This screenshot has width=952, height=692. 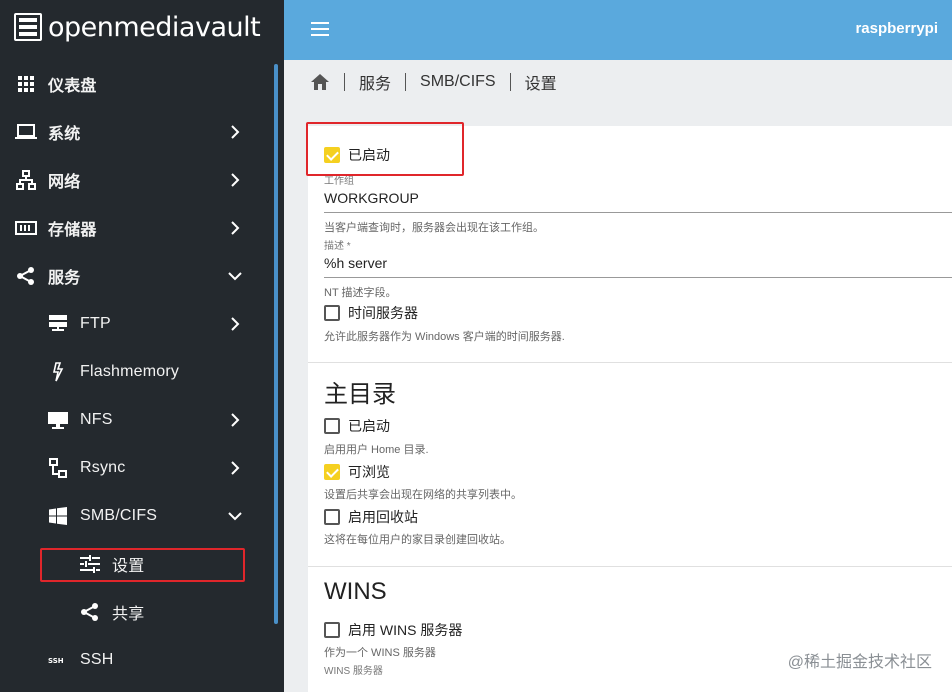 I want to click on sidebar-item-label: Flashmemory, so click(x=130, y=371).